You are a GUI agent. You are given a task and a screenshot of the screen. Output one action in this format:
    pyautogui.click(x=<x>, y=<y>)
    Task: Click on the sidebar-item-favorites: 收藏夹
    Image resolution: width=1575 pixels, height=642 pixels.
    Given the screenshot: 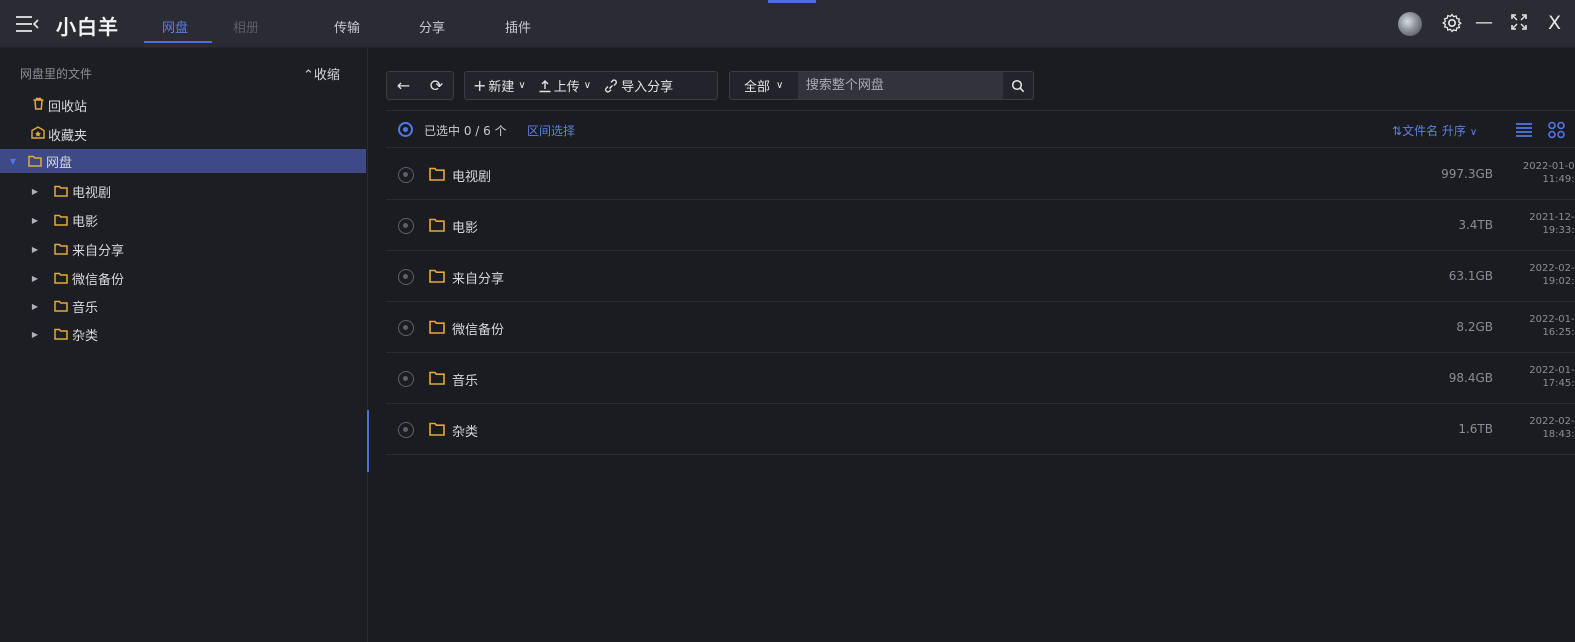 What is the action you would take?
    pyautogui.click(x=183, y=134)
    